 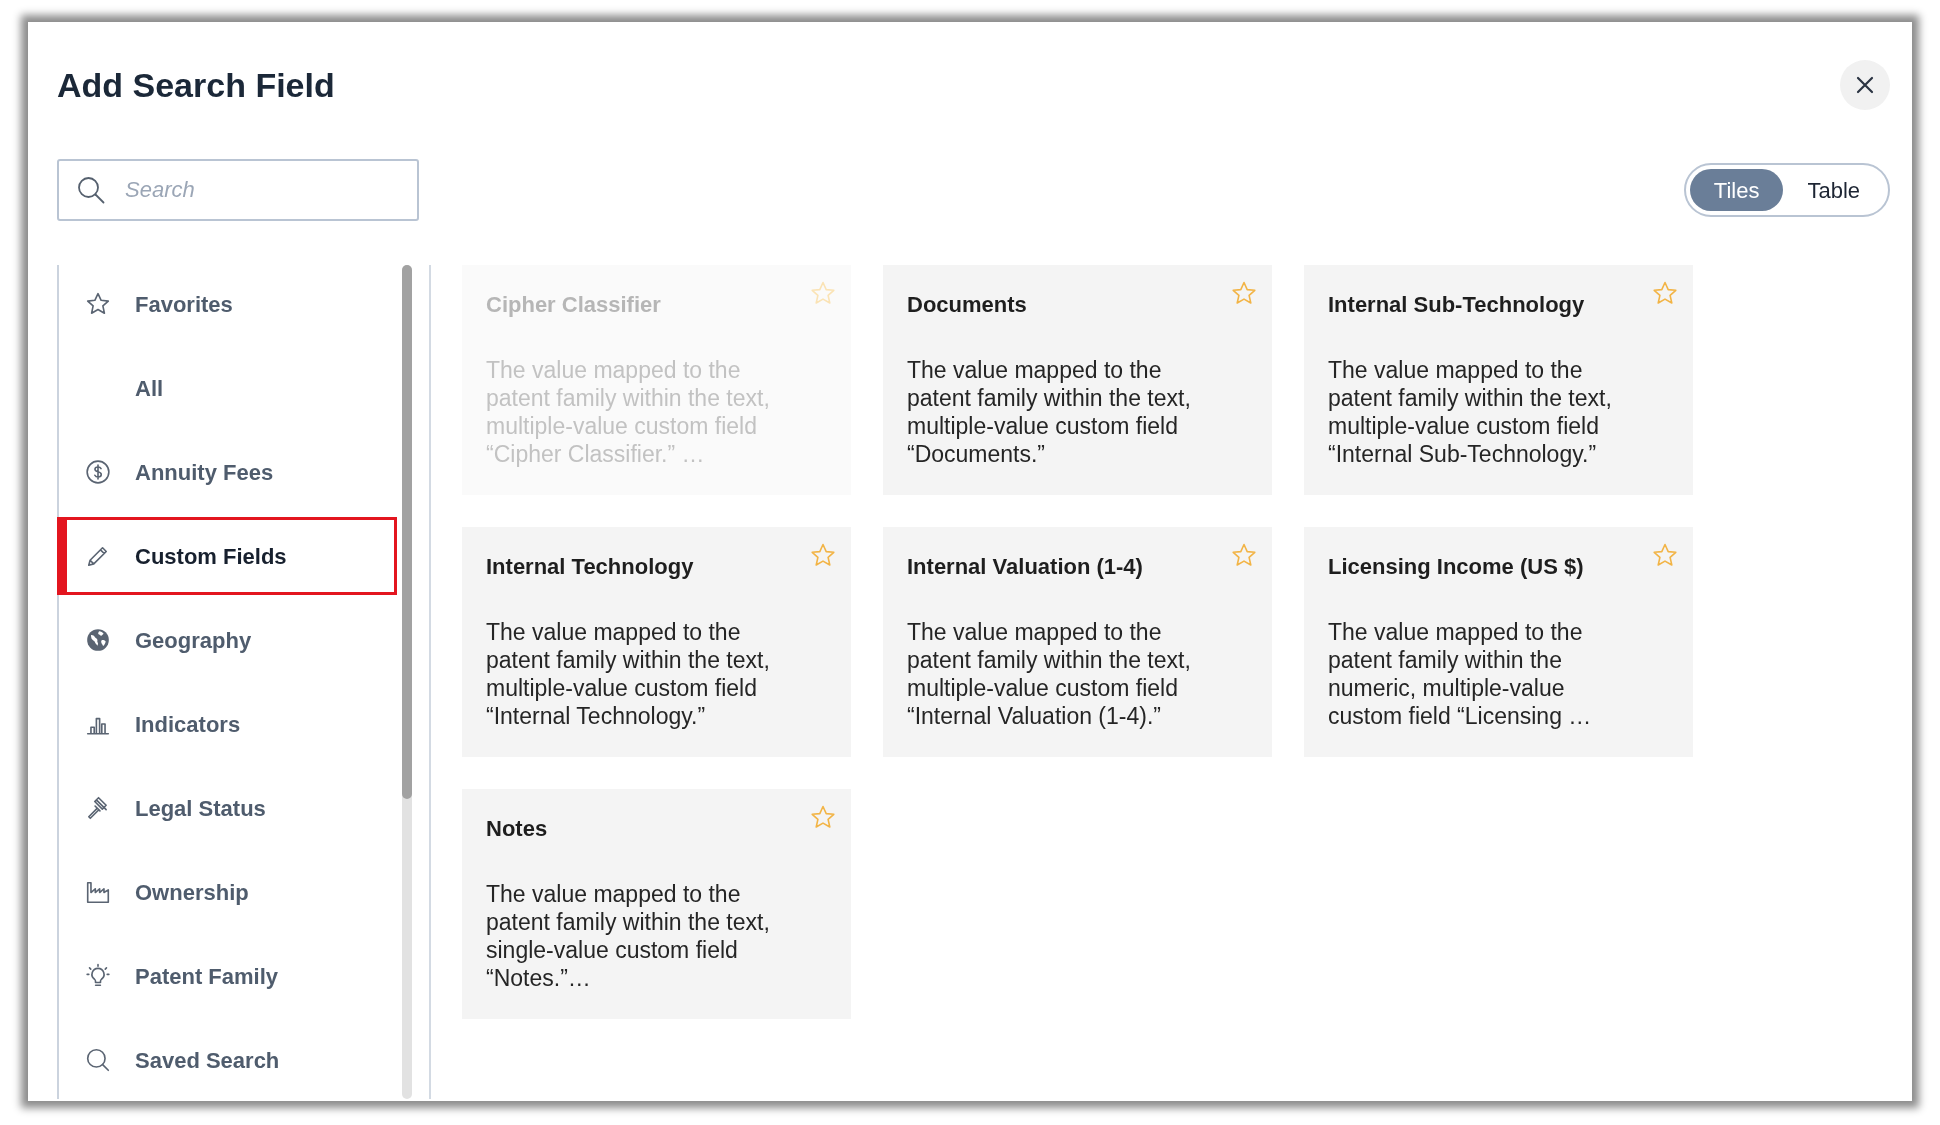 I want to click on sidebar-item: All, so click(x=227, y=388).